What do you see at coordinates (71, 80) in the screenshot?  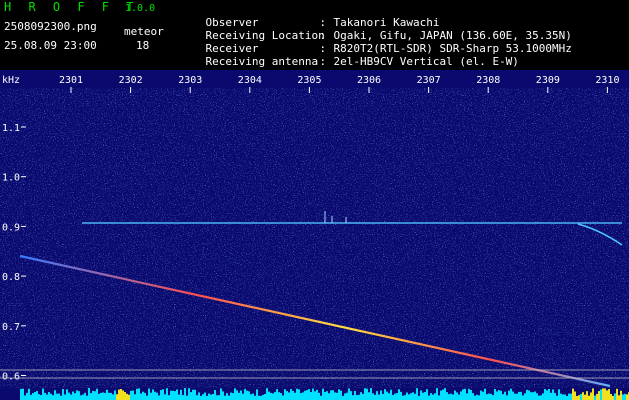 I see `x-tick-label: 2301` at bounding box center [71, 80].